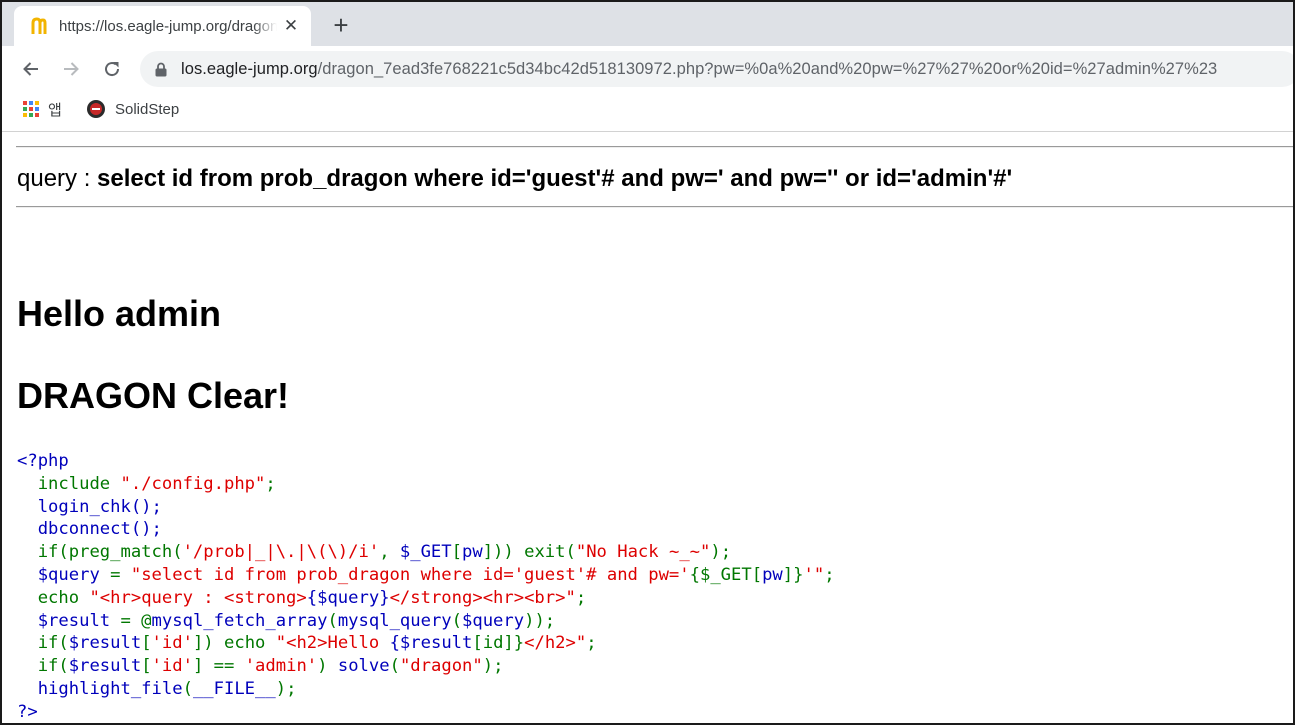  Describe the element at coordinates (291, 26) in the screenshot. I see `tab-close-icon: ✕` at that location.